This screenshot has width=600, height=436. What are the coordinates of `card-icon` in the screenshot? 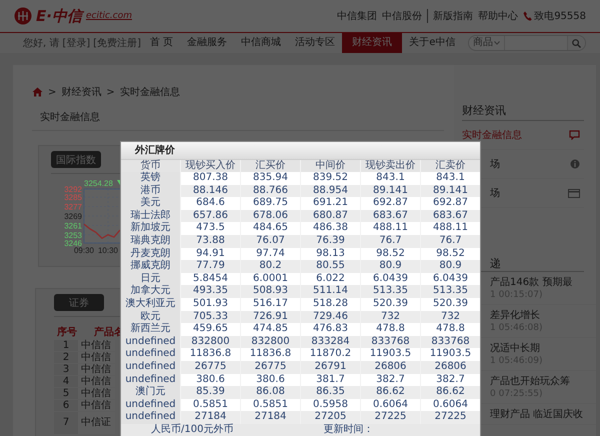 It's located at (574, 193).